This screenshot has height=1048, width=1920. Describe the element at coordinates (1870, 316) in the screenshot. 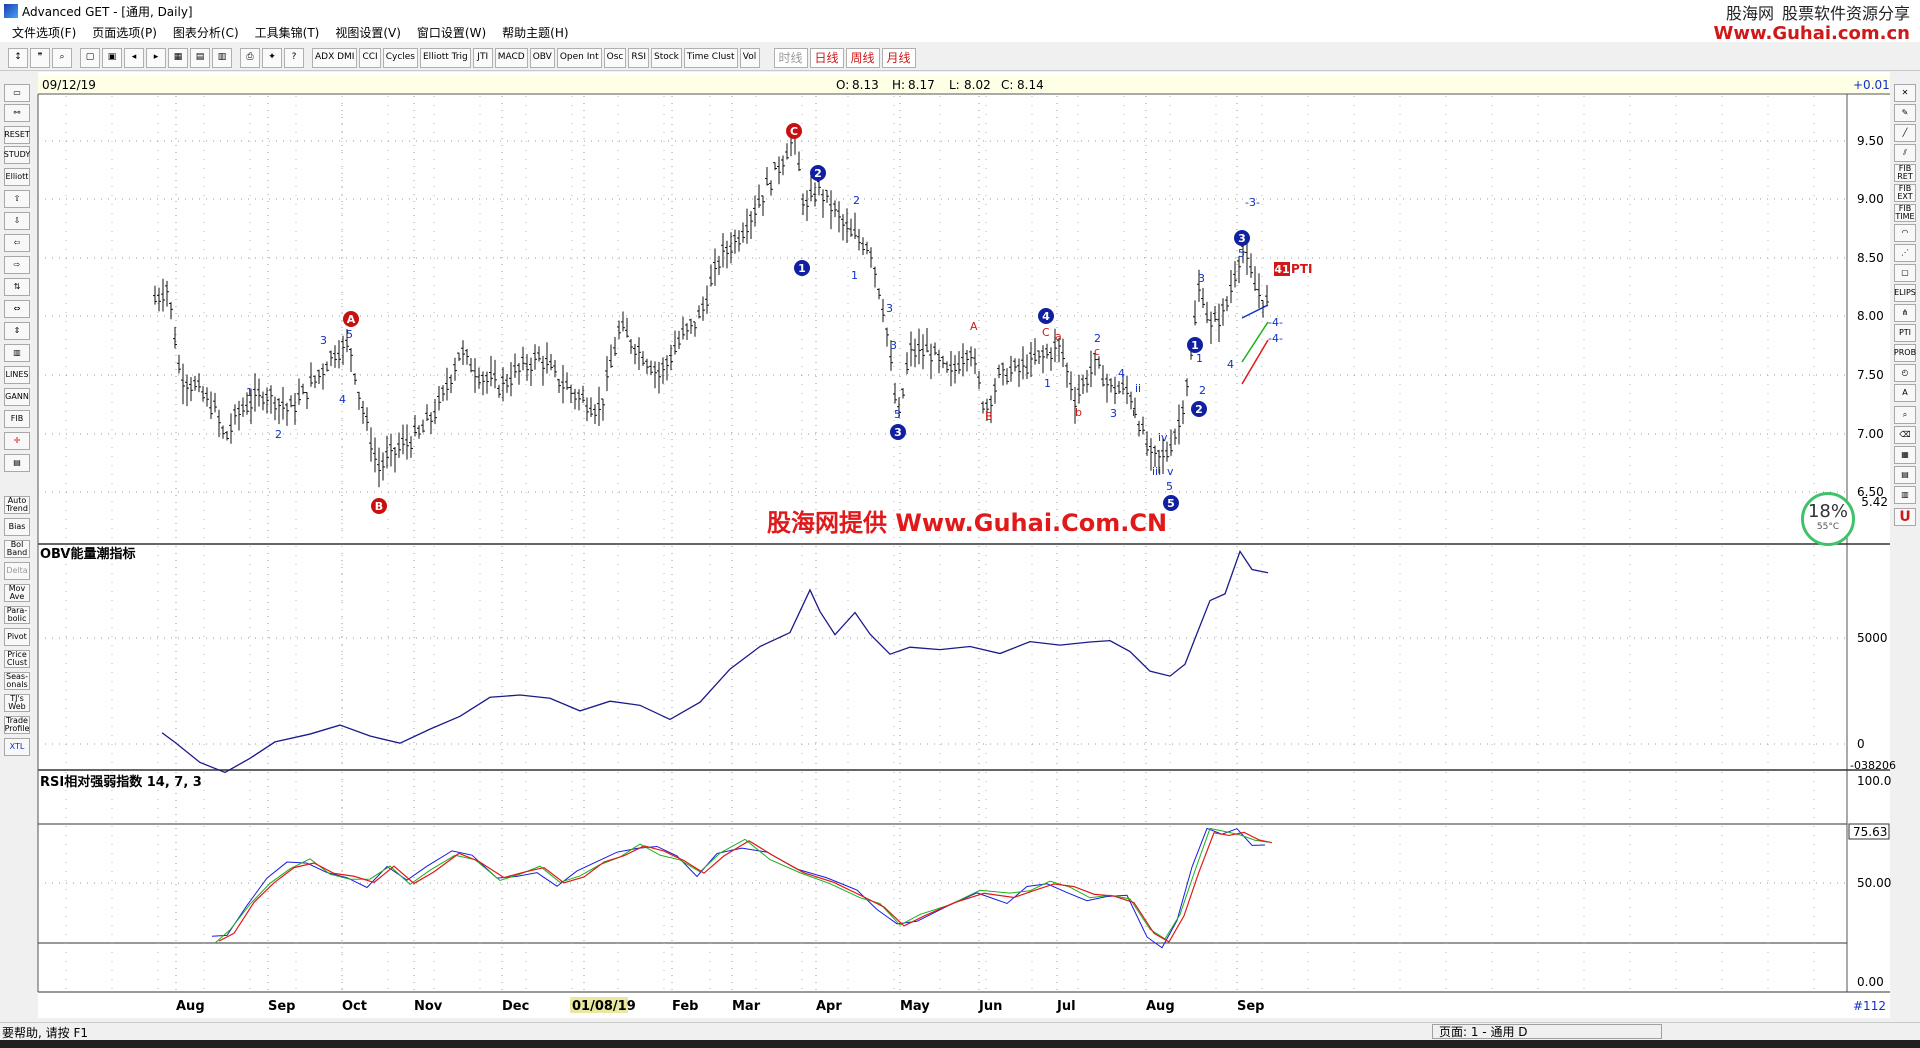

I see `price-axis-label: 8.00` at that location.